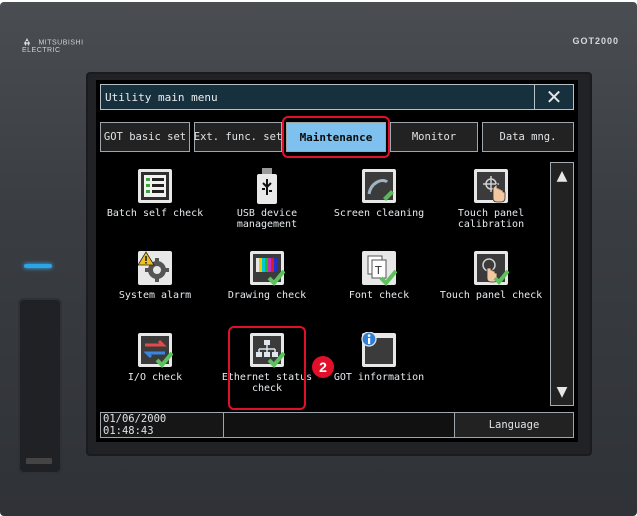 Image resolution: width=637 pixels, height=516 pixels. What do you see at coordinates (491, 268) in the screenshot?
I see `touch-panel-check-icon` at bounding box center [491, 268].